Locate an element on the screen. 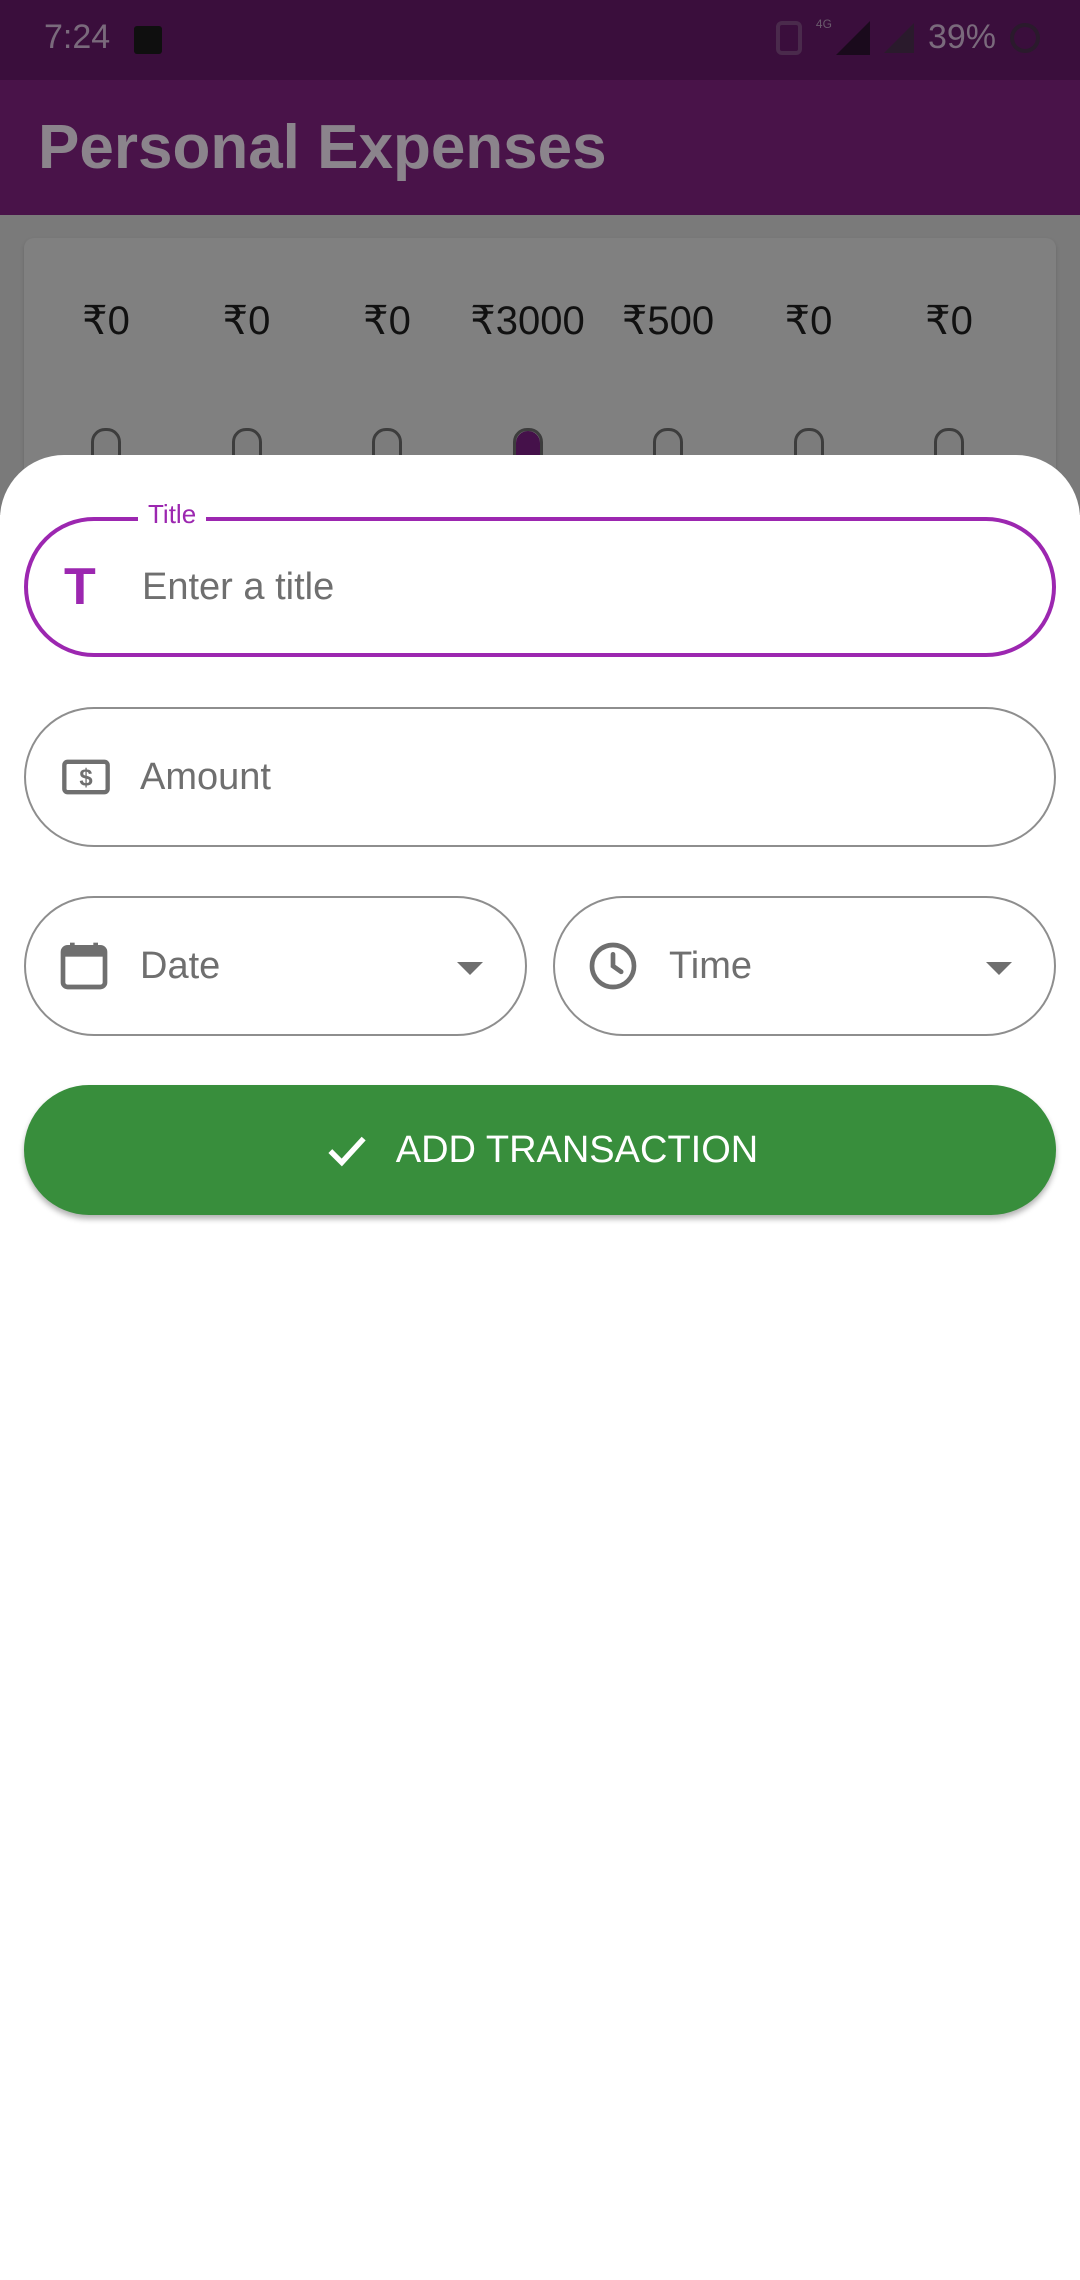 The image size is (1080, 2280). signal-icon is located at coordinates (852, 37).